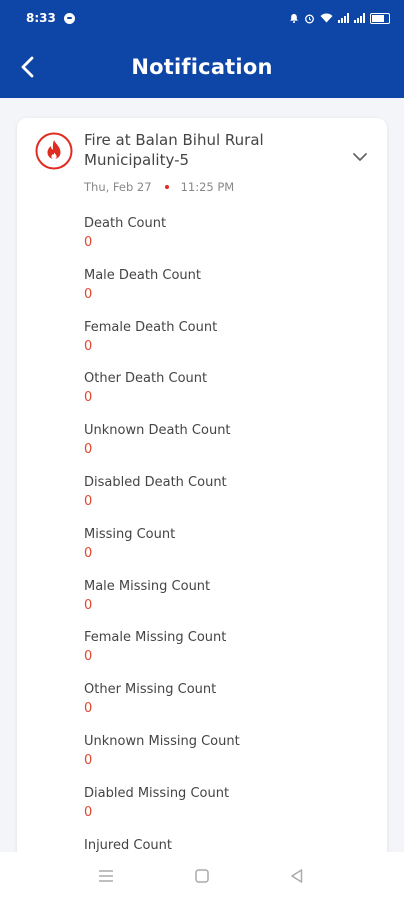  I want to click on status-icons, so click(339, 18).